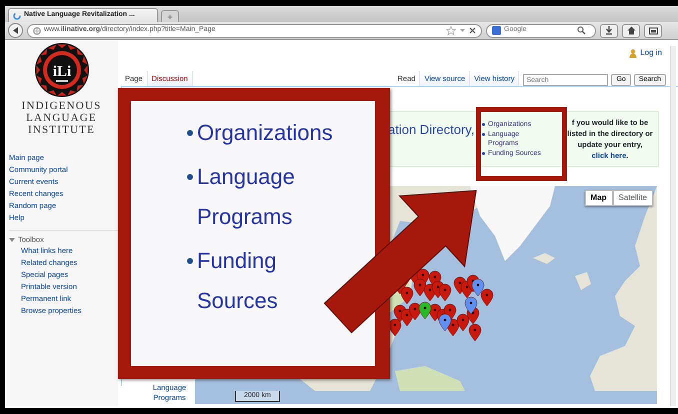  I want to click on login-link: Log in, so click(651, 53).